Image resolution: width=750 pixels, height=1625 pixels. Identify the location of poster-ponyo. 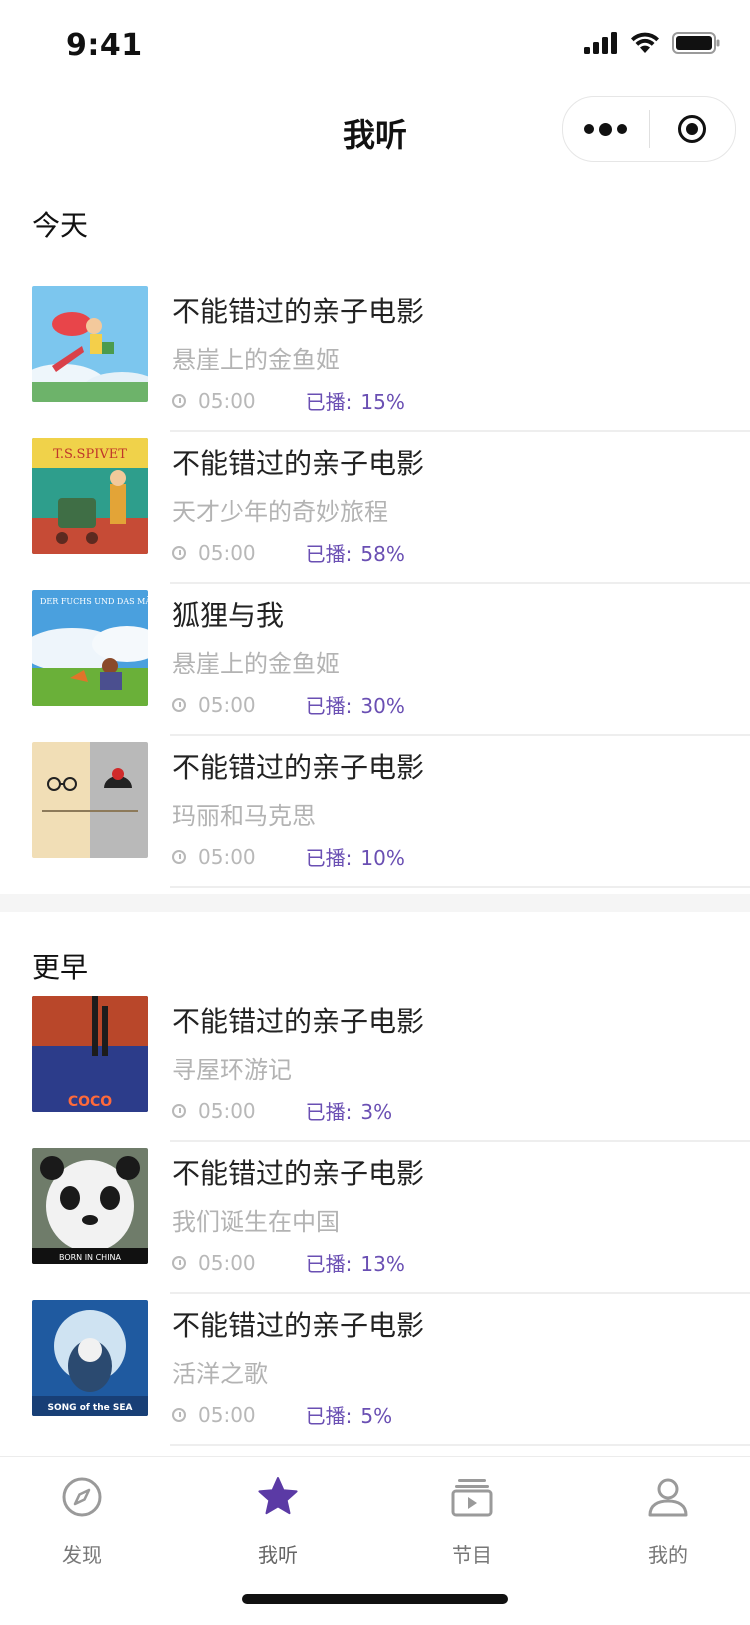
(90, 344).